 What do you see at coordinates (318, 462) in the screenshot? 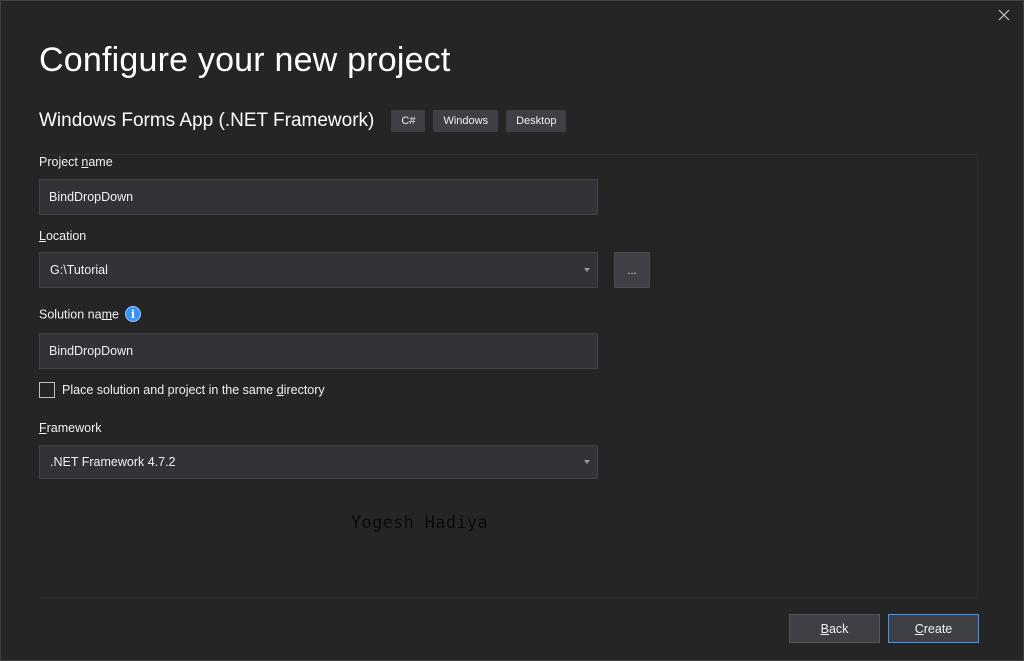
I see `framework-dropdown: .NET Framework 4.7.2` at bounding box center [318, 462].